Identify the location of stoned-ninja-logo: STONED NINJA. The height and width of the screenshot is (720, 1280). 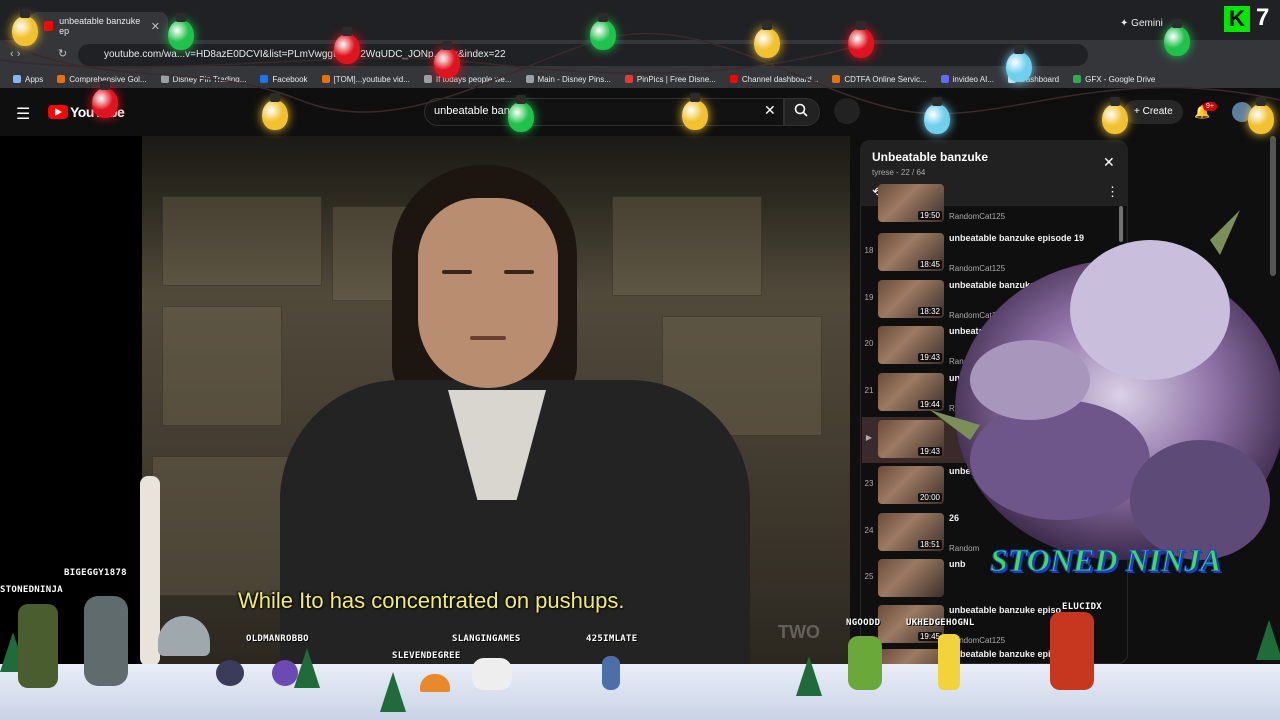
(1105, 560).